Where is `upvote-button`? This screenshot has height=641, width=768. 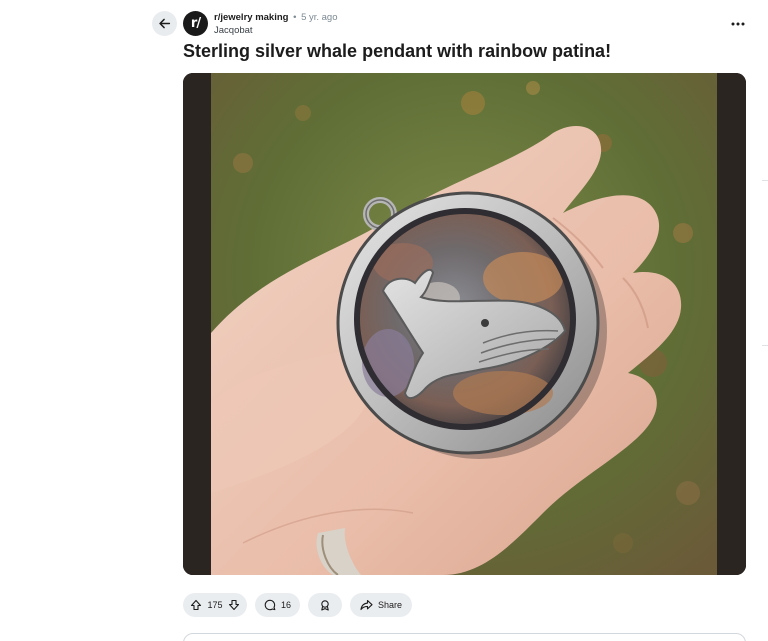
upvote-button is located at coordinates (196, 605).